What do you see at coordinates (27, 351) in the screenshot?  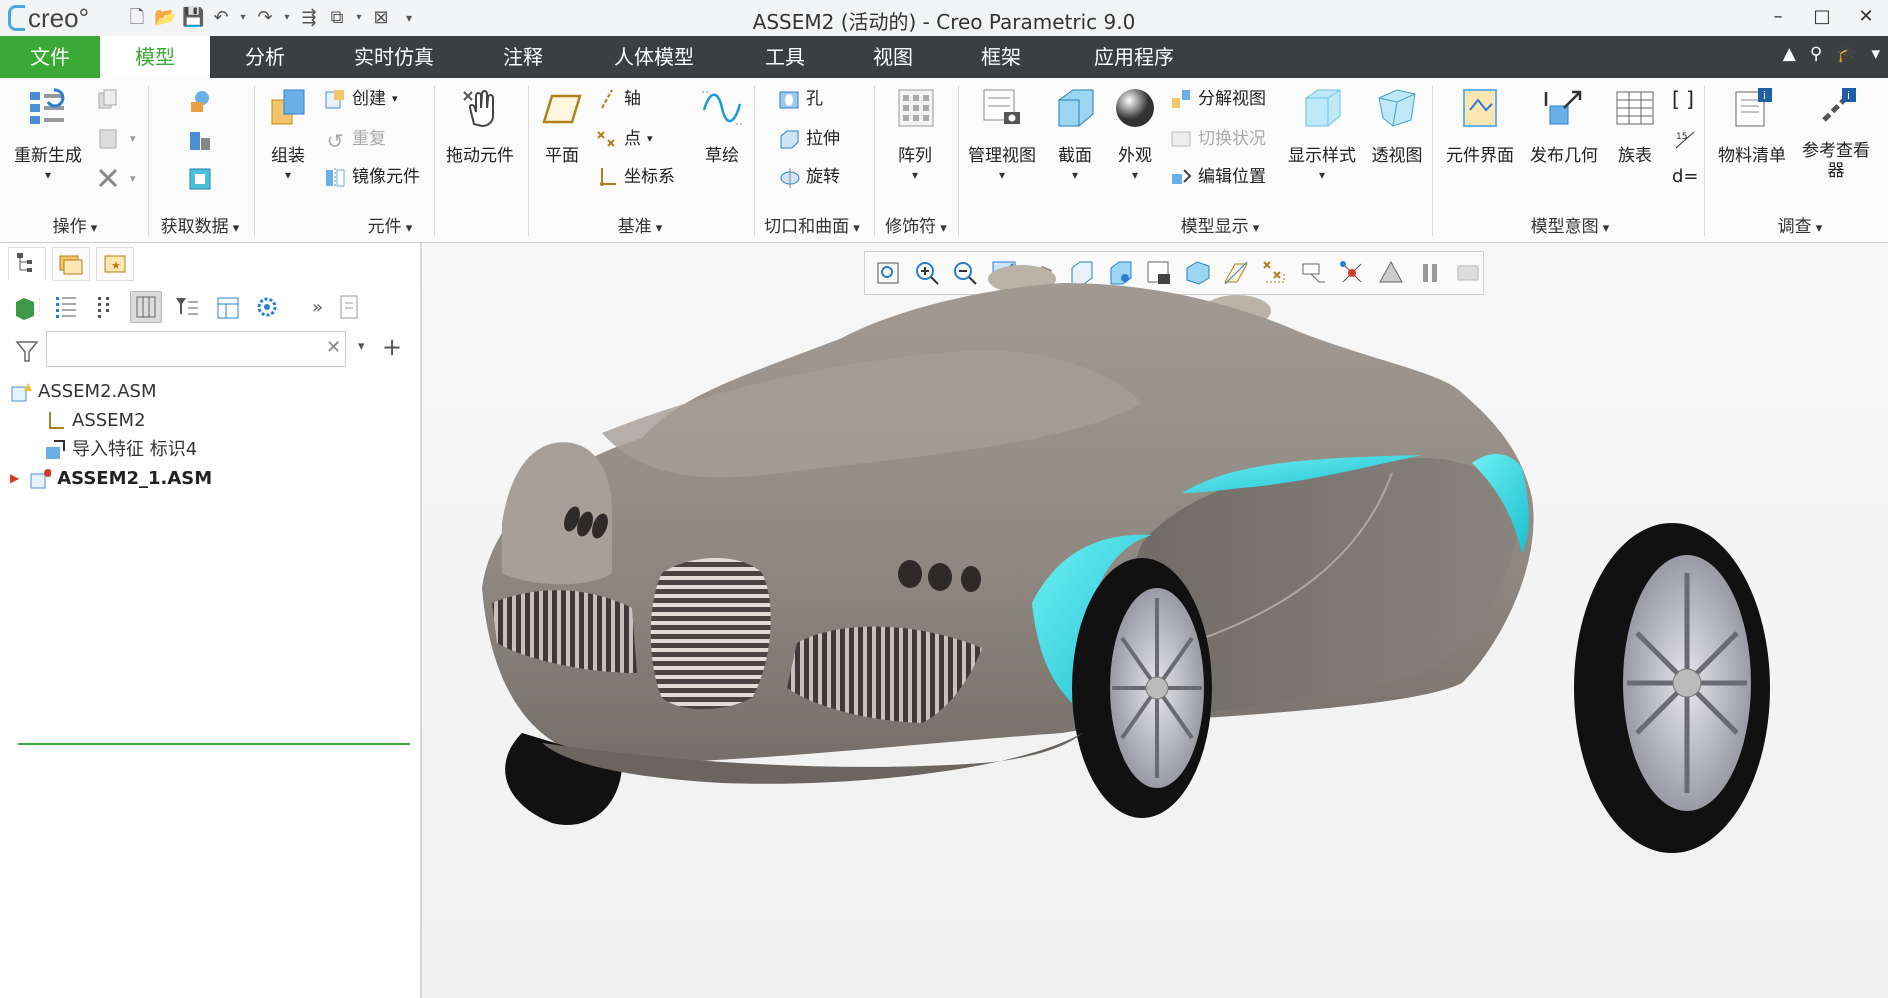 I see `filter-funnel-icon` at bounding box center [27, 351].